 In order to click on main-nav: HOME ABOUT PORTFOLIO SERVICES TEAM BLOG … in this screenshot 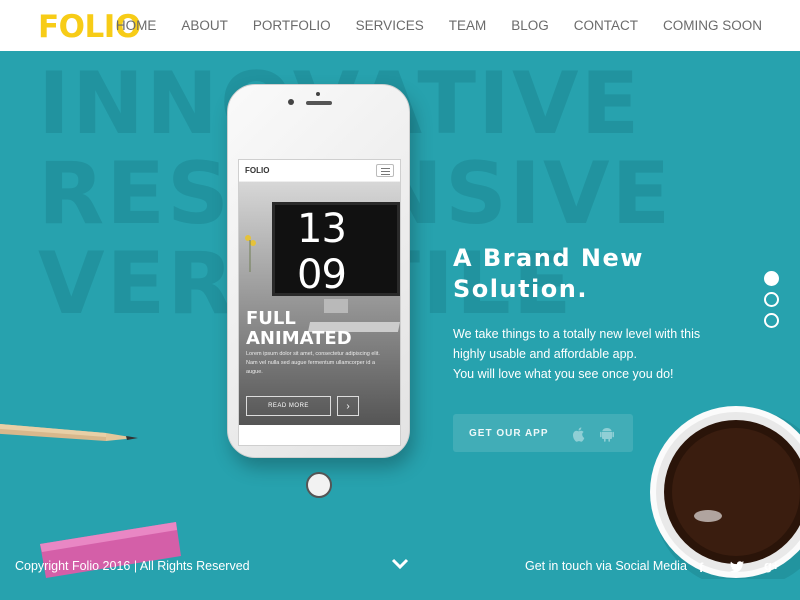, I will do `click(439, 25)`.